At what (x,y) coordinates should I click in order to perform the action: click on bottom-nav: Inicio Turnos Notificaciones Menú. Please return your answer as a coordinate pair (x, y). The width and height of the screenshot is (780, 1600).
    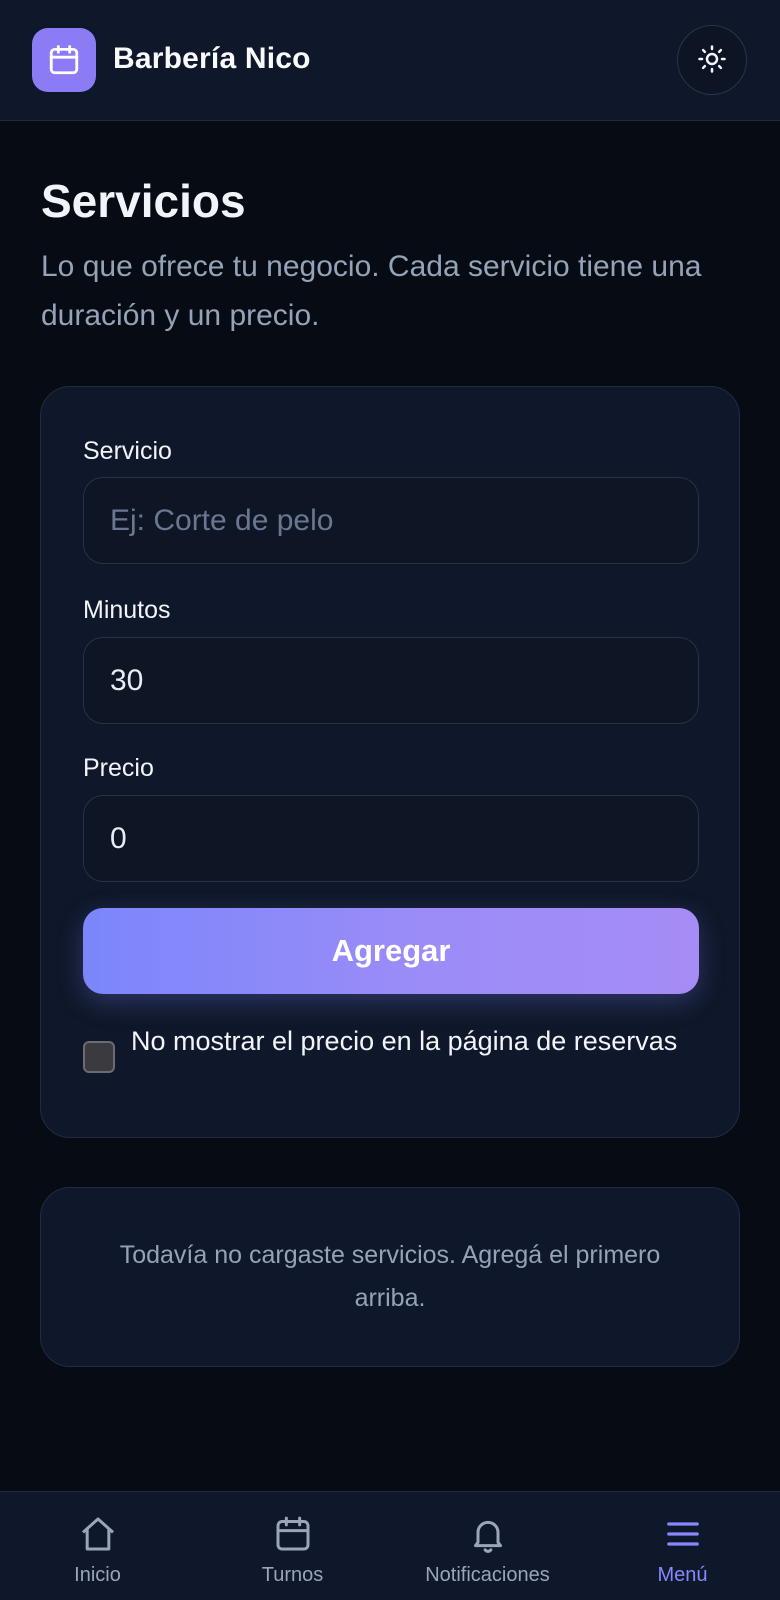
    Looking at the image, I should click on (390, 1545).